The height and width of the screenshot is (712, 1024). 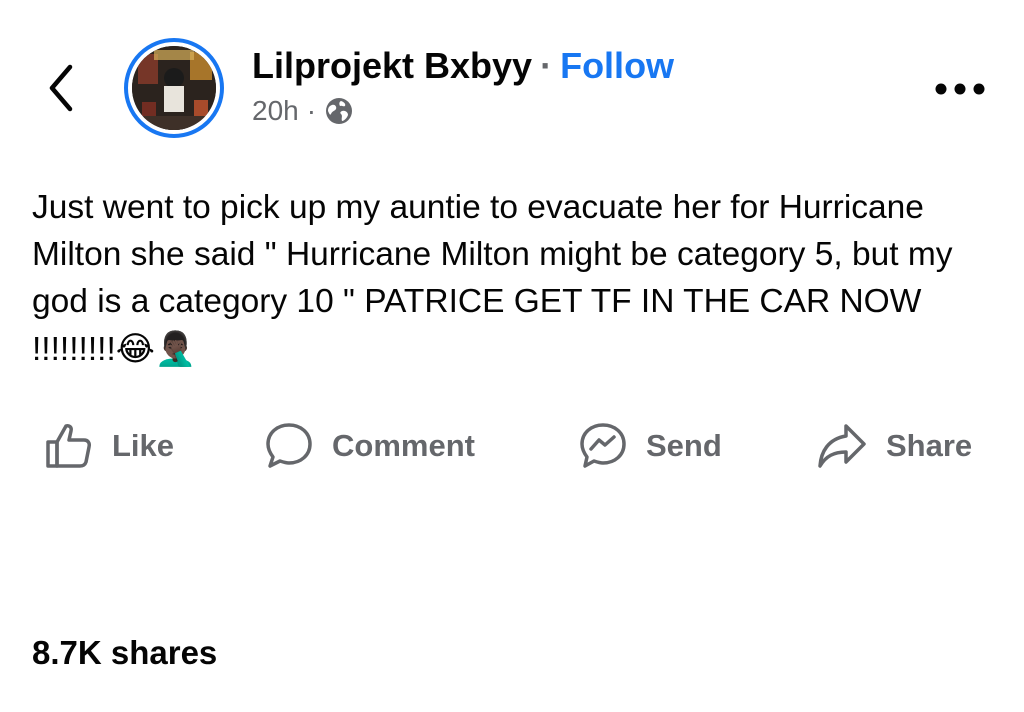 I want to click on send-button: Send, so click(x=650, y=446).